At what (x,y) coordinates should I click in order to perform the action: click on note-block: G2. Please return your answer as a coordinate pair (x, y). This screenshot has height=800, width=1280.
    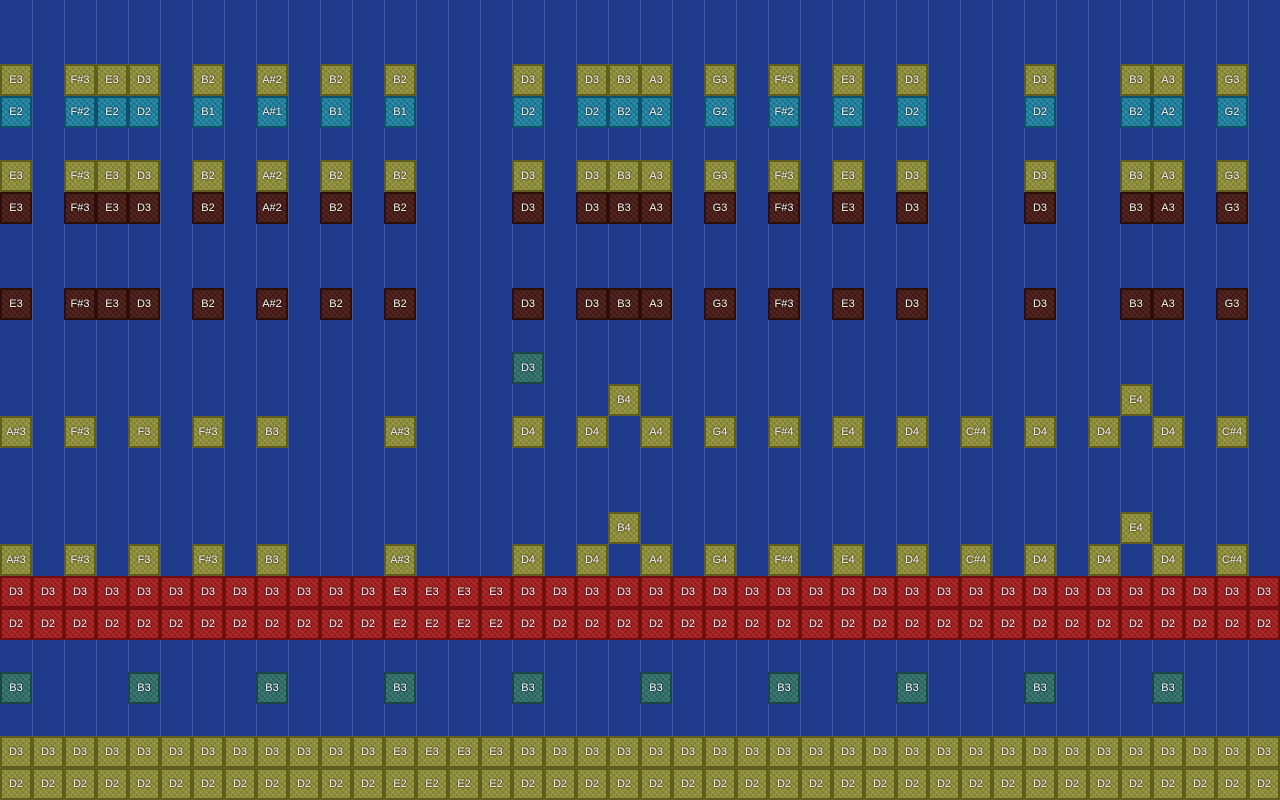
    Looking at the image, I should click on (1232, 112).